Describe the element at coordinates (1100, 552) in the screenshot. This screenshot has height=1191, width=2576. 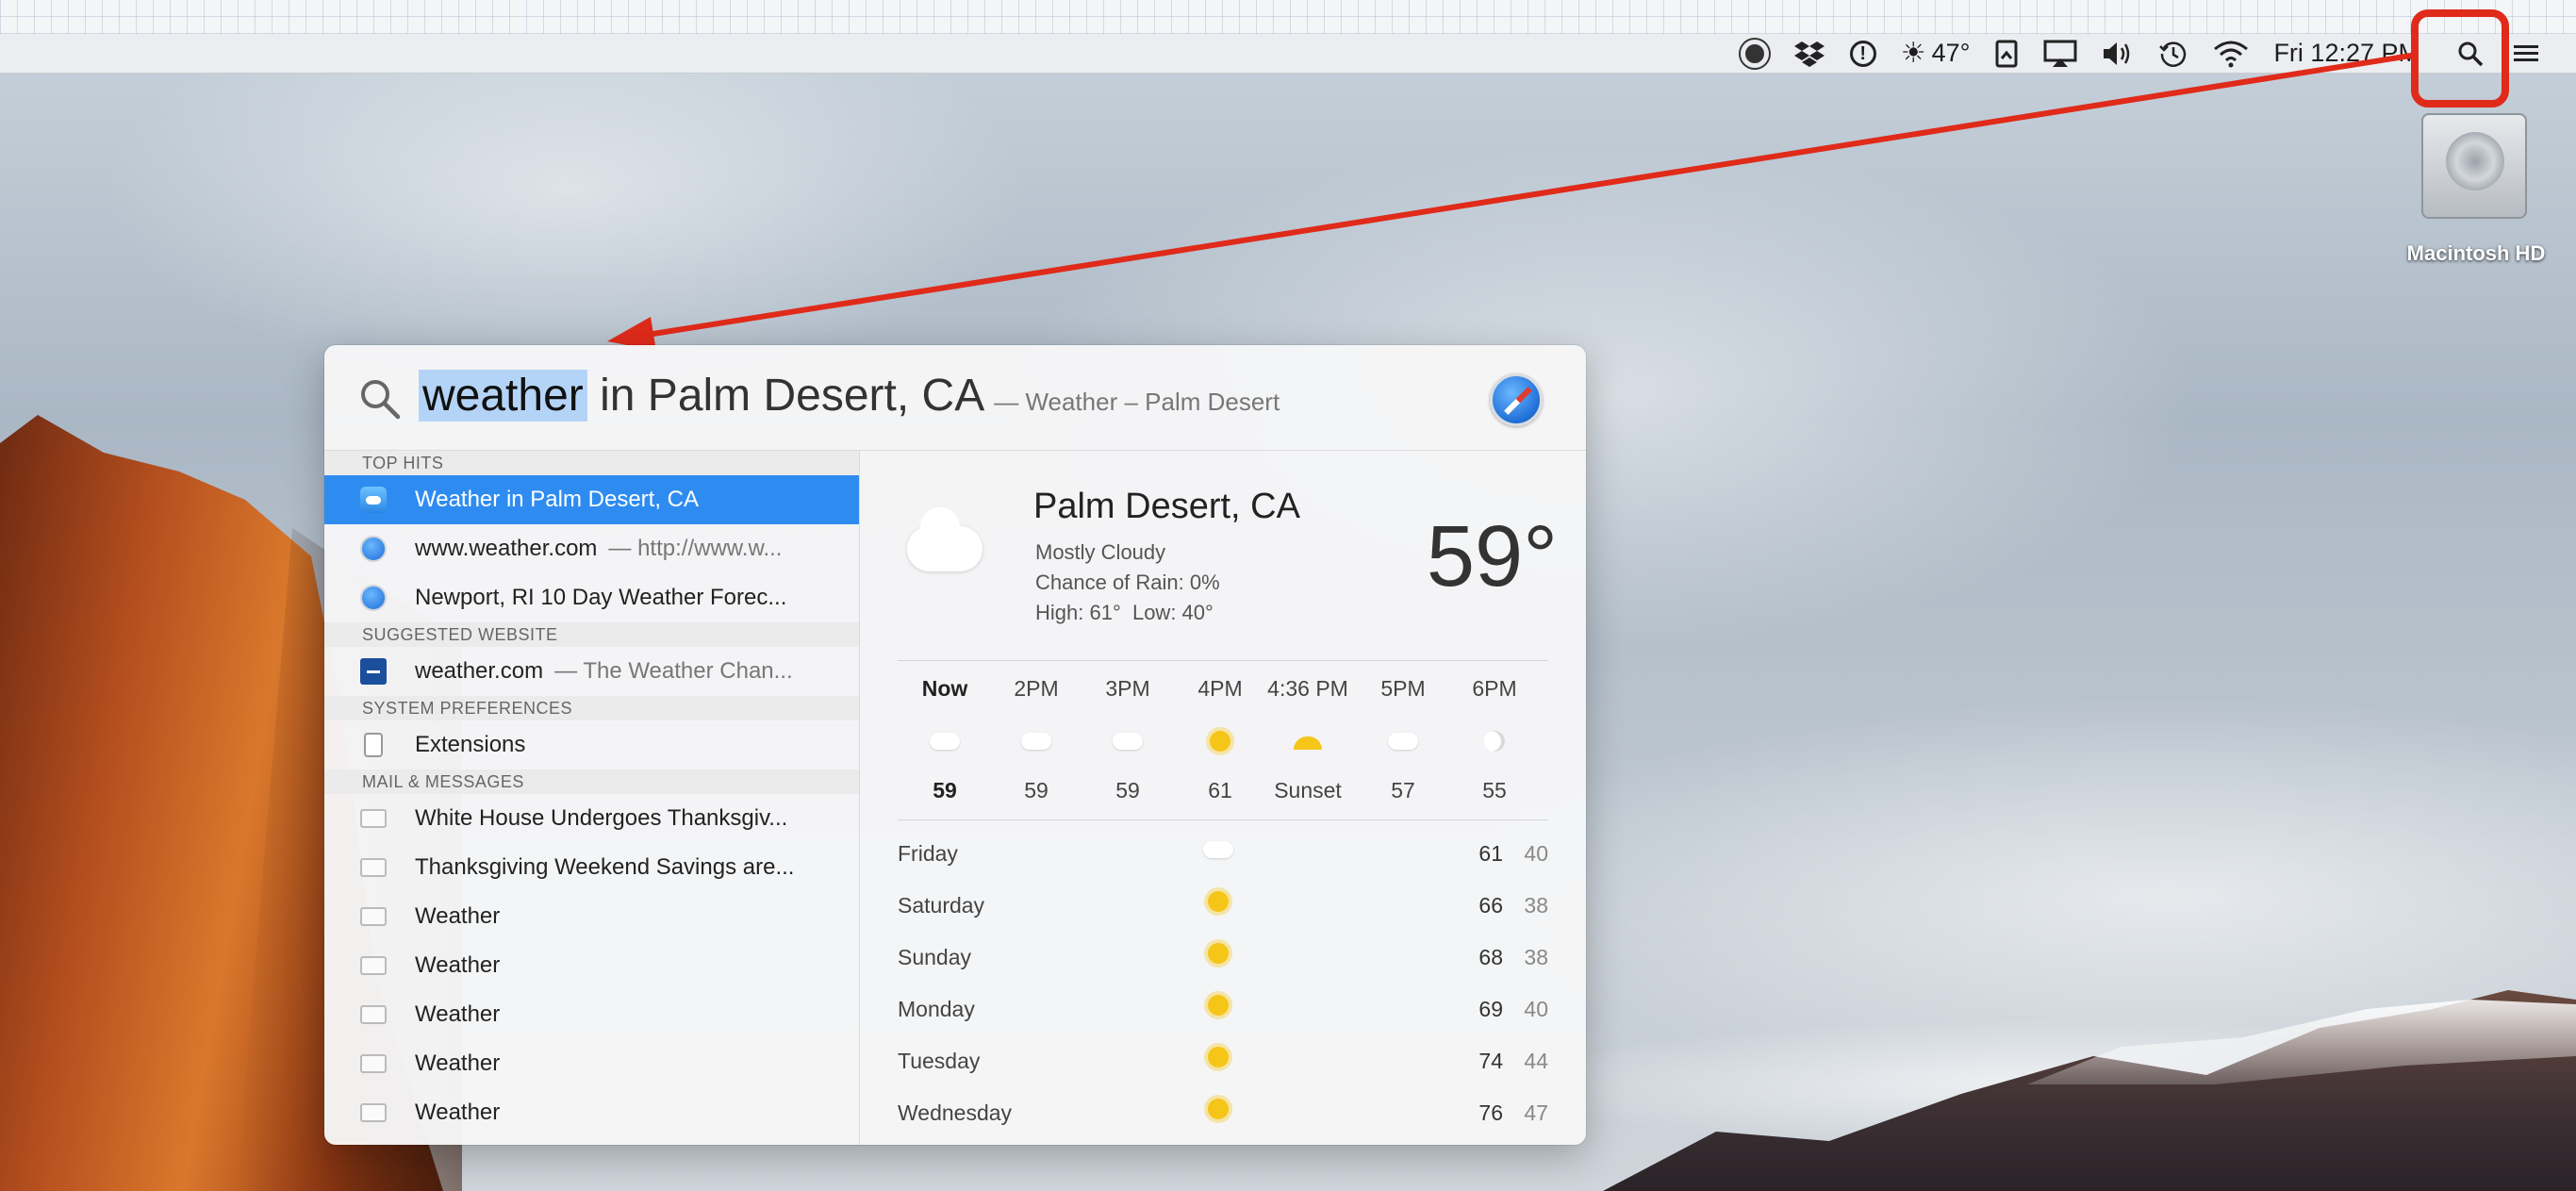
I see `weather-condition: Mostly Cloudy` at that location.